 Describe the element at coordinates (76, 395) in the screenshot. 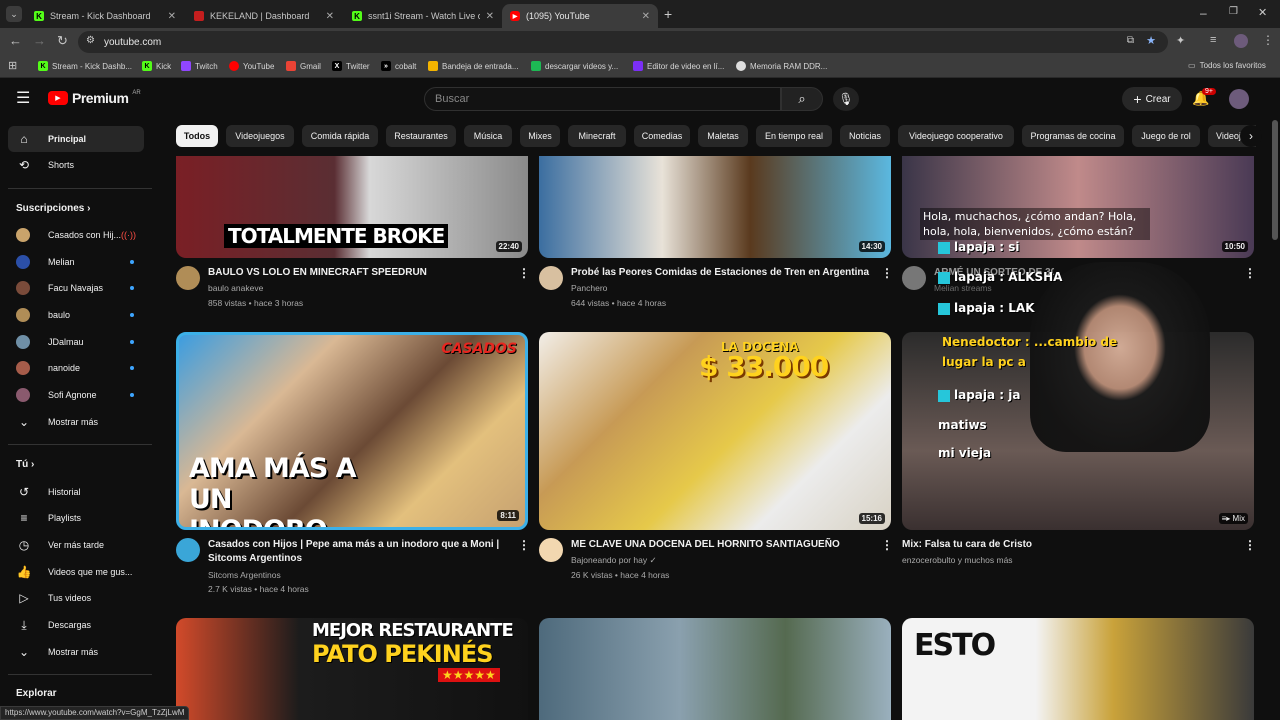

I see `sidebar-sub-sofi: Sofi Agnone` at that location.